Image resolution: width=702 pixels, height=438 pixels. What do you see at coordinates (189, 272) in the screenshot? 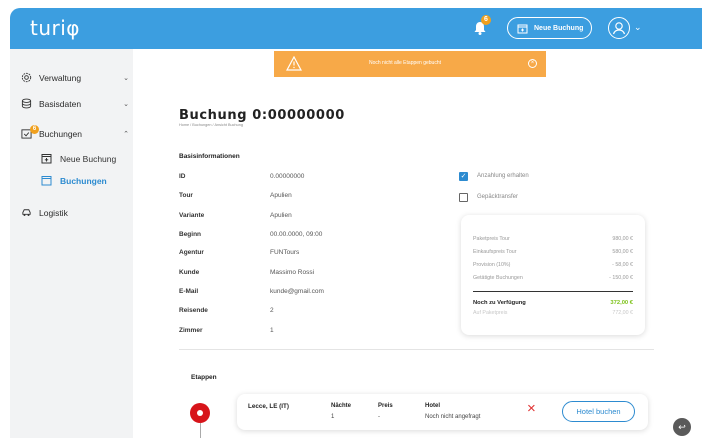
I see `label-kunde: Kunde` at bounding box center [189, 272].